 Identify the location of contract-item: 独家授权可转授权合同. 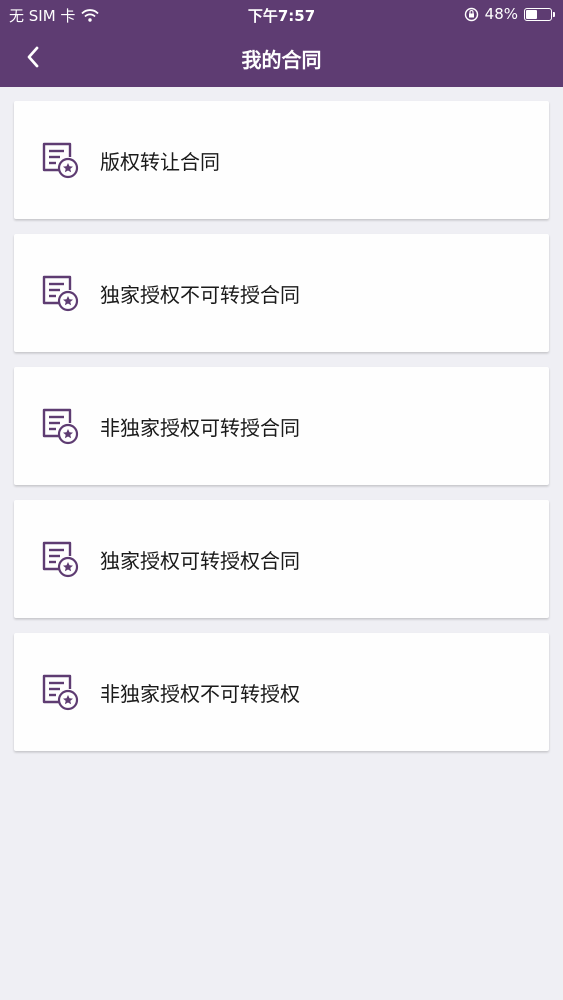
(281, 559).